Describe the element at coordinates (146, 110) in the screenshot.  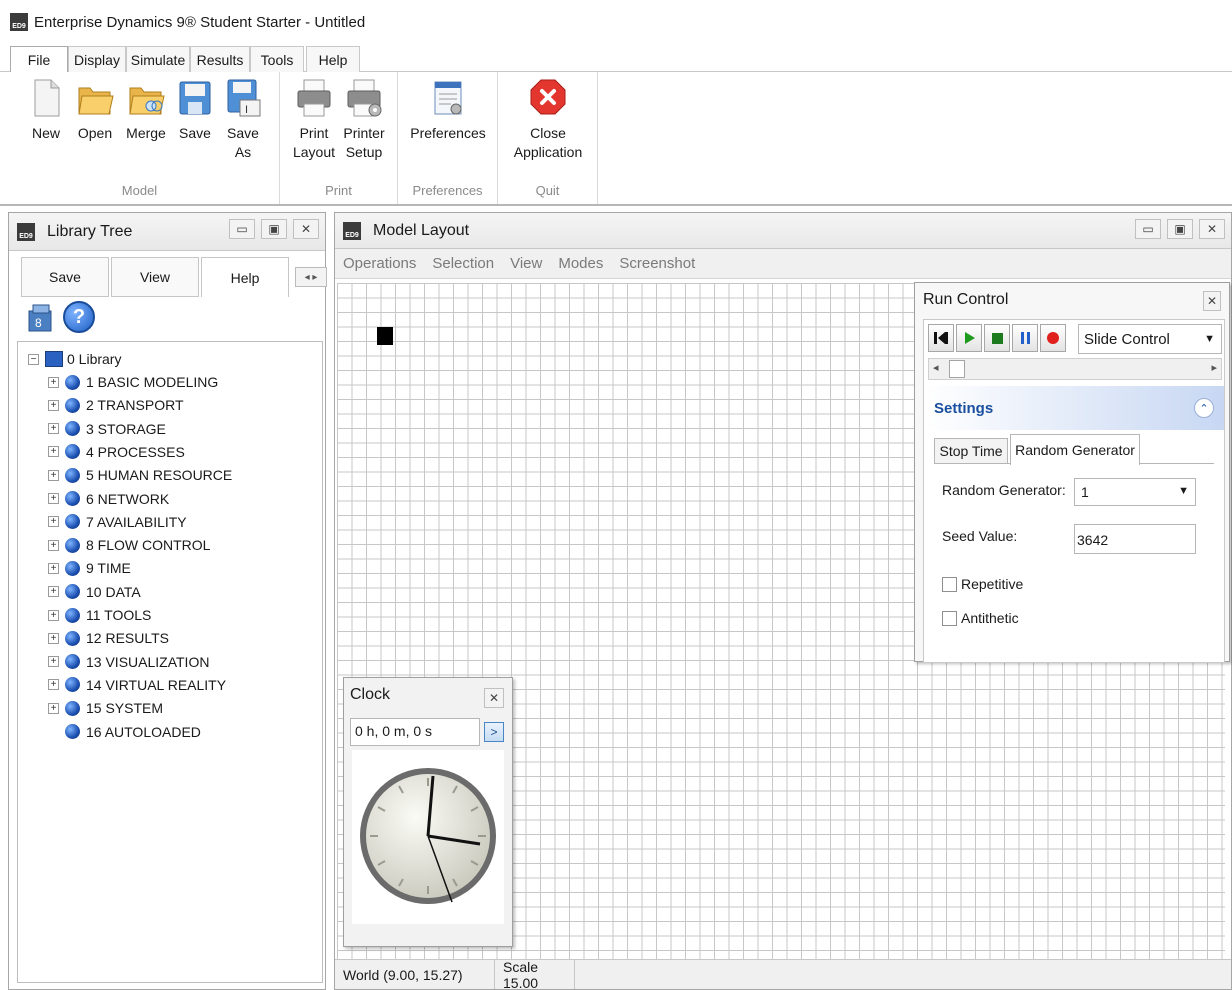
I see `merge-button: Merge` at that location.